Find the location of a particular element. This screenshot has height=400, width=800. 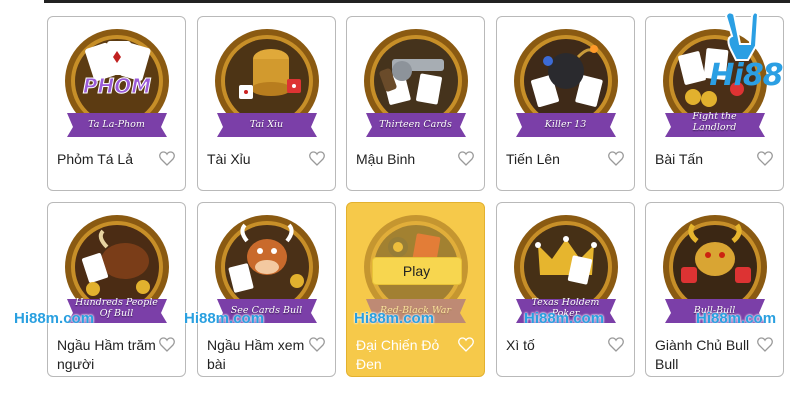

game-card-tai-xiu: Tai Xiu Tài Xỉu is located at coordinates (266, 103).